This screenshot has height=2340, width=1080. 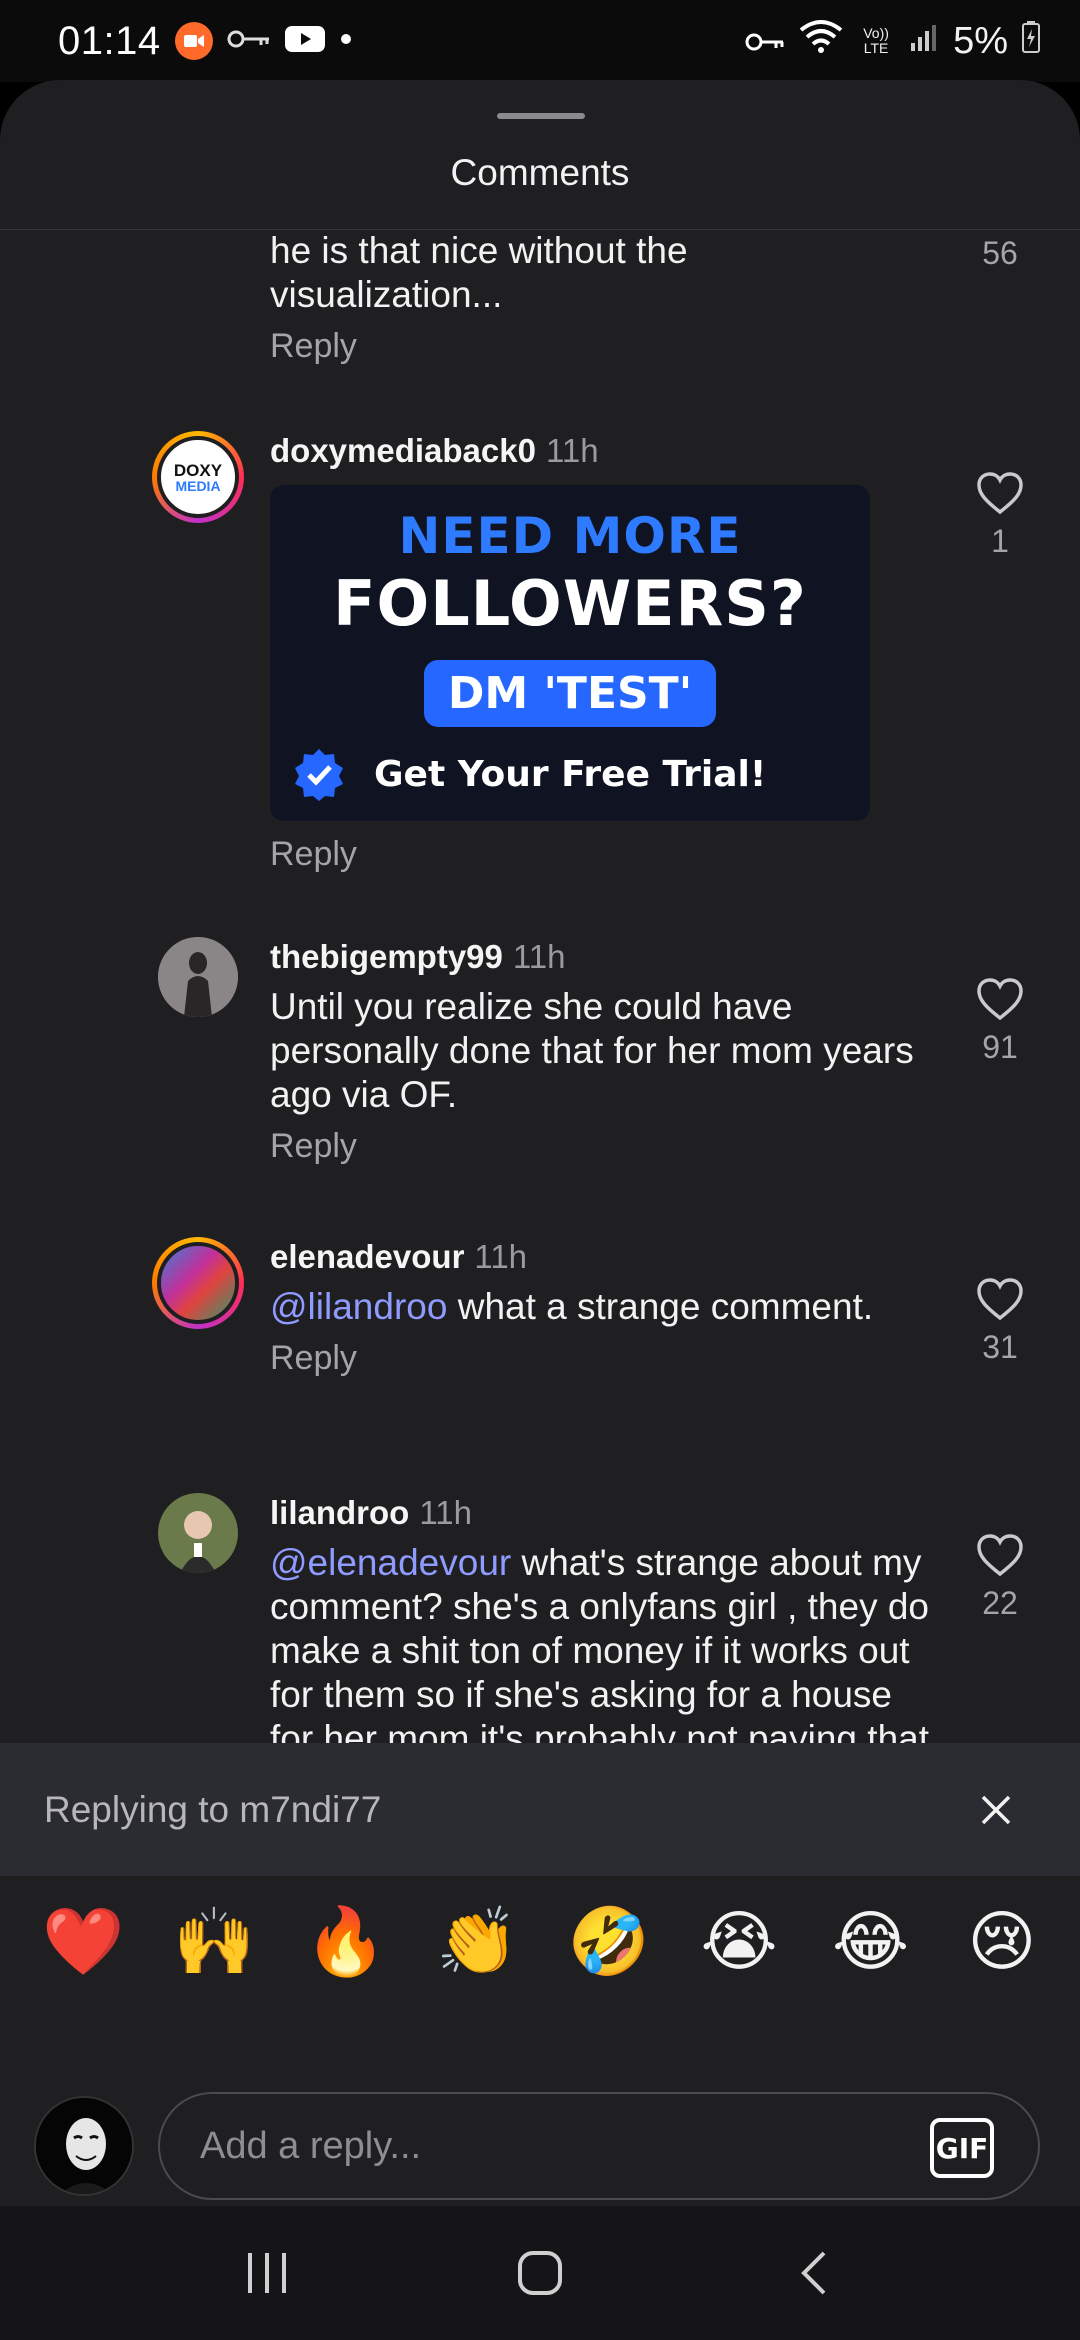 I want to click on like-count: 56, so click(x=1000, y=253).